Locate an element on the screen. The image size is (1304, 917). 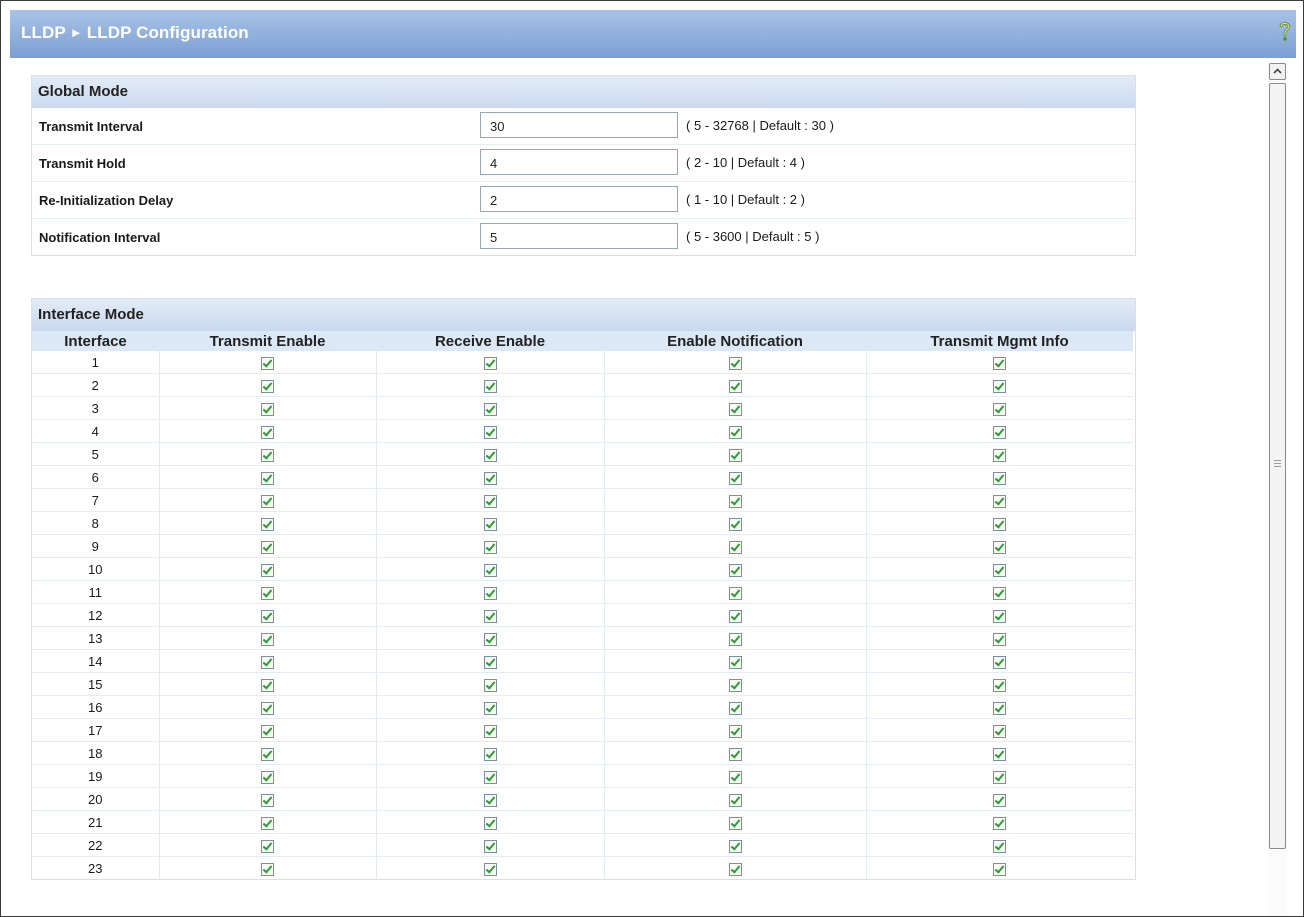
vertical-scrollbar is located at coordinates (1277, 488).